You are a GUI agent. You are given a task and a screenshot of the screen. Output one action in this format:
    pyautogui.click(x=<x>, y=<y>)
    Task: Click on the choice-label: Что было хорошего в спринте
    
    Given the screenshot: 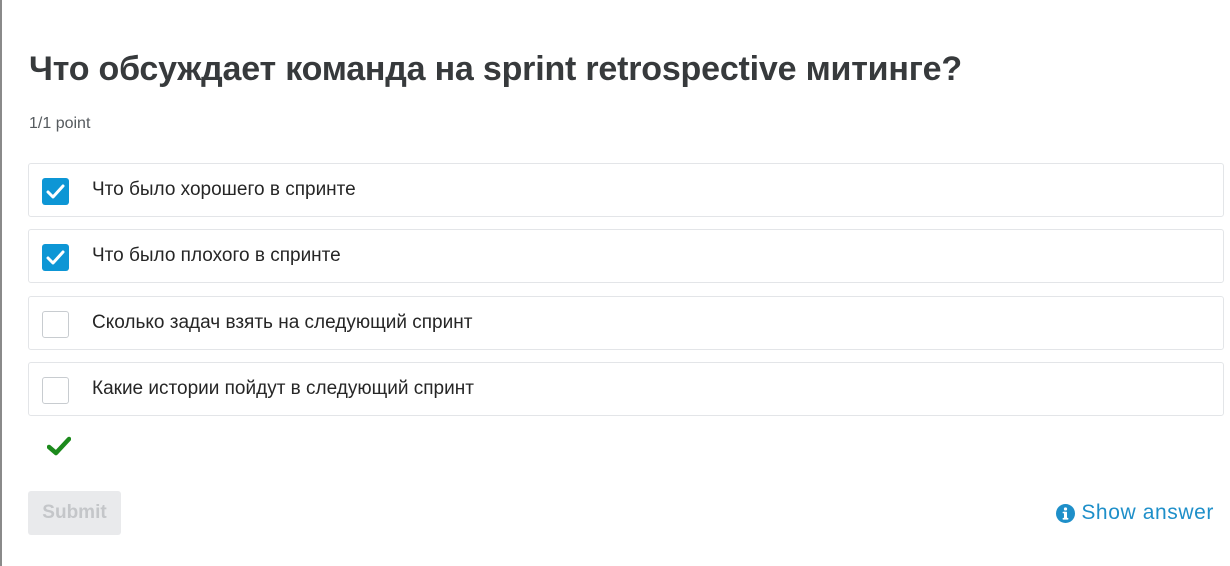 What is the action you would take?
    pyautogui.click(x=224, y=189)
    